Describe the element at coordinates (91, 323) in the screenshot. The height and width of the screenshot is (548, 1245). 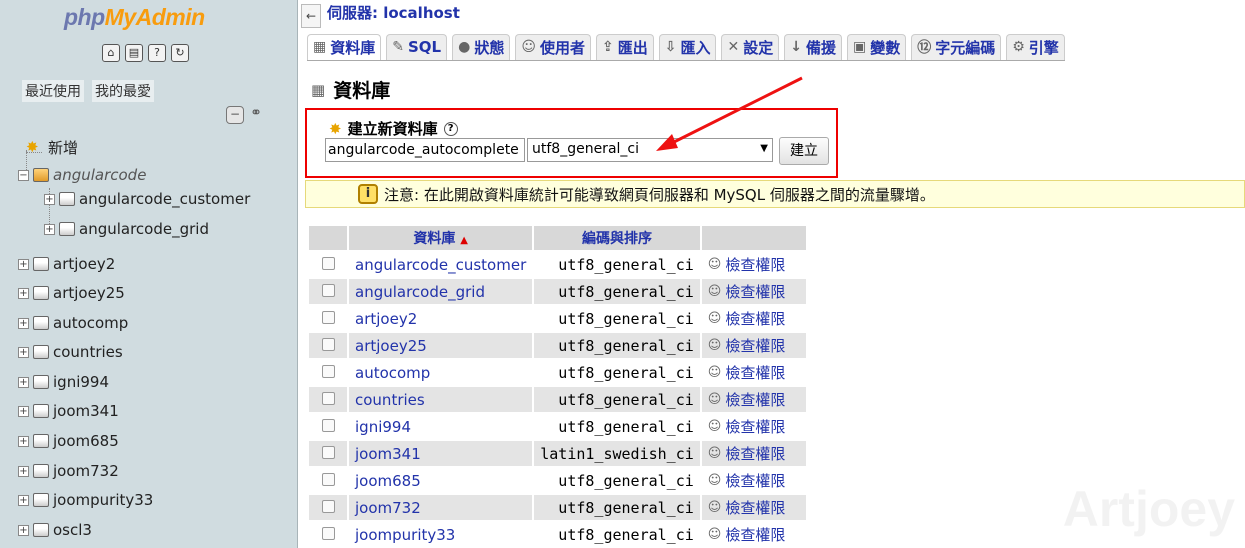
I see `tree-item-label: autocomp` at that location.